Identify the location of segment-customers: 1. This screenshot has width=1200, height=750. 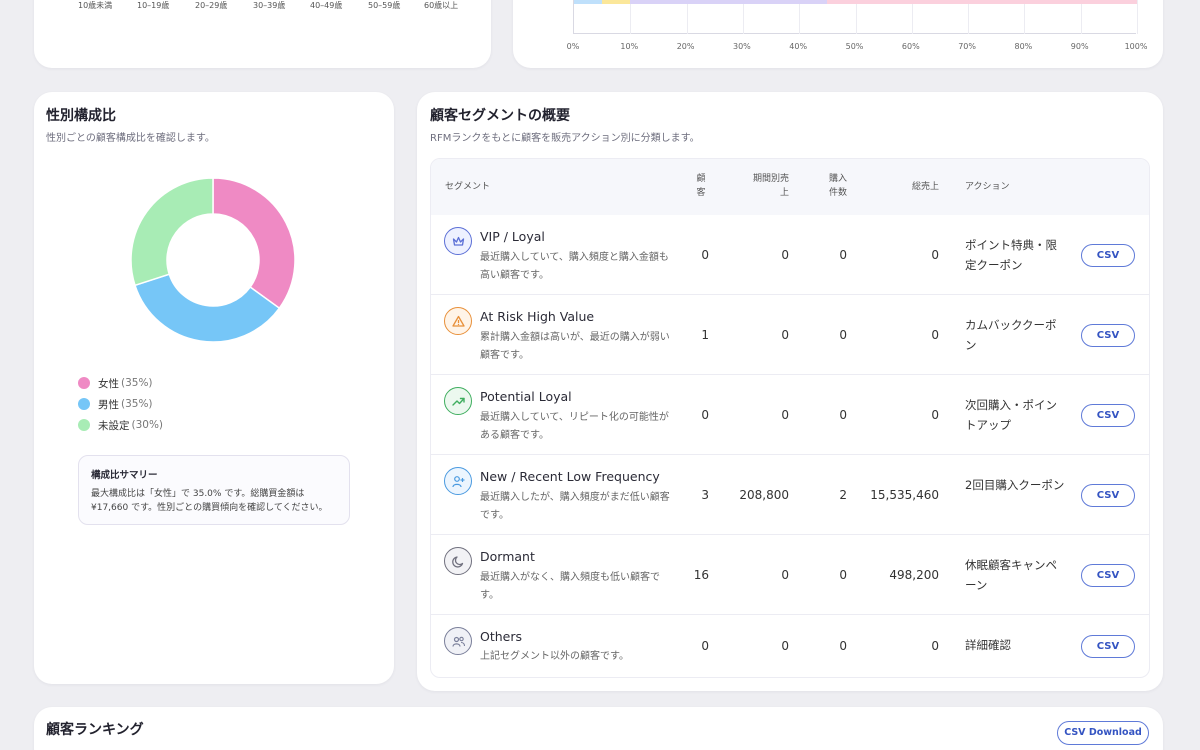
(705, 335).